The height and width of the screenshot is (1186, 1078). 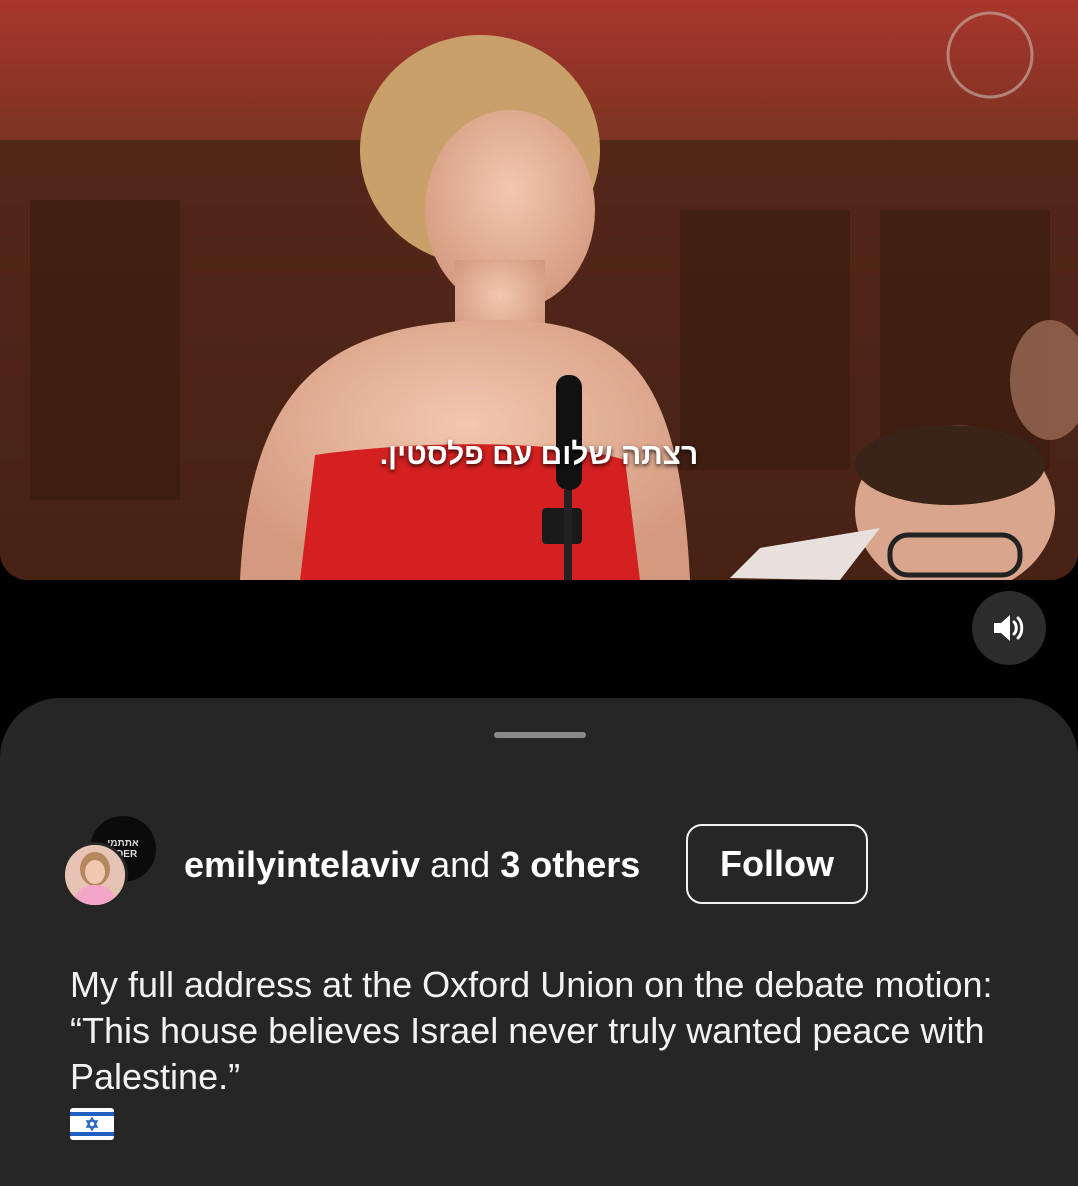 I want to click on author-photo, so click(x=95, y=875).